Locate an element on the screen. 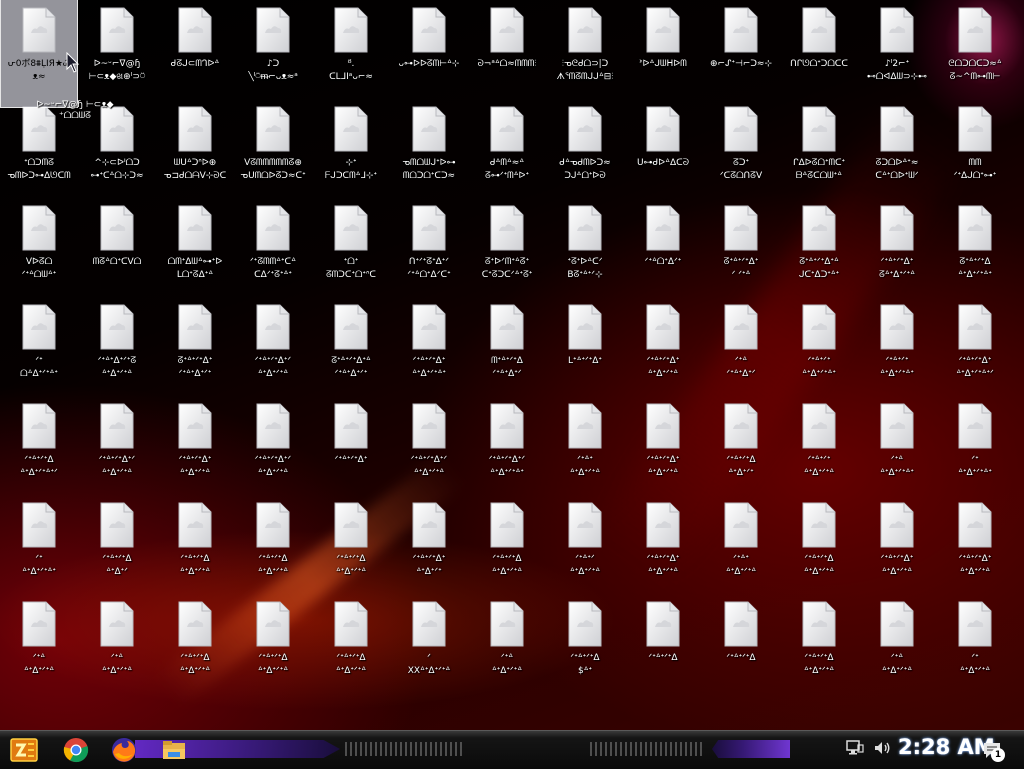 The width and height of the screenshot is (1024, 769). start-button is located at coordinates (24, 750).